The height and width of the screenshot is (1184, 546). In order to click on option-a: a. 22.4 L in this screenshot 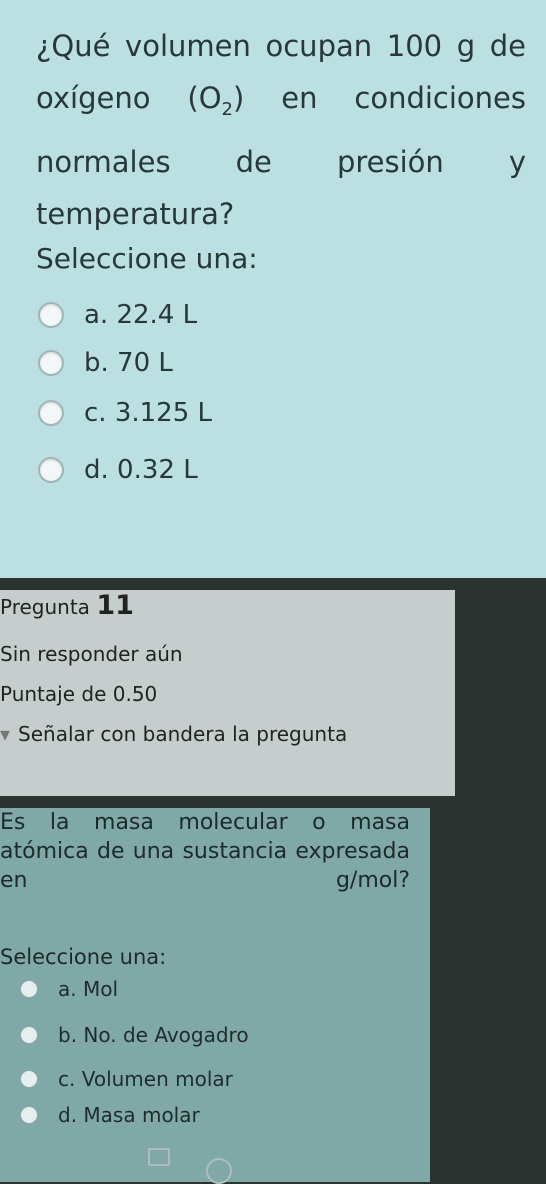, I will do `click(117, 315)`.